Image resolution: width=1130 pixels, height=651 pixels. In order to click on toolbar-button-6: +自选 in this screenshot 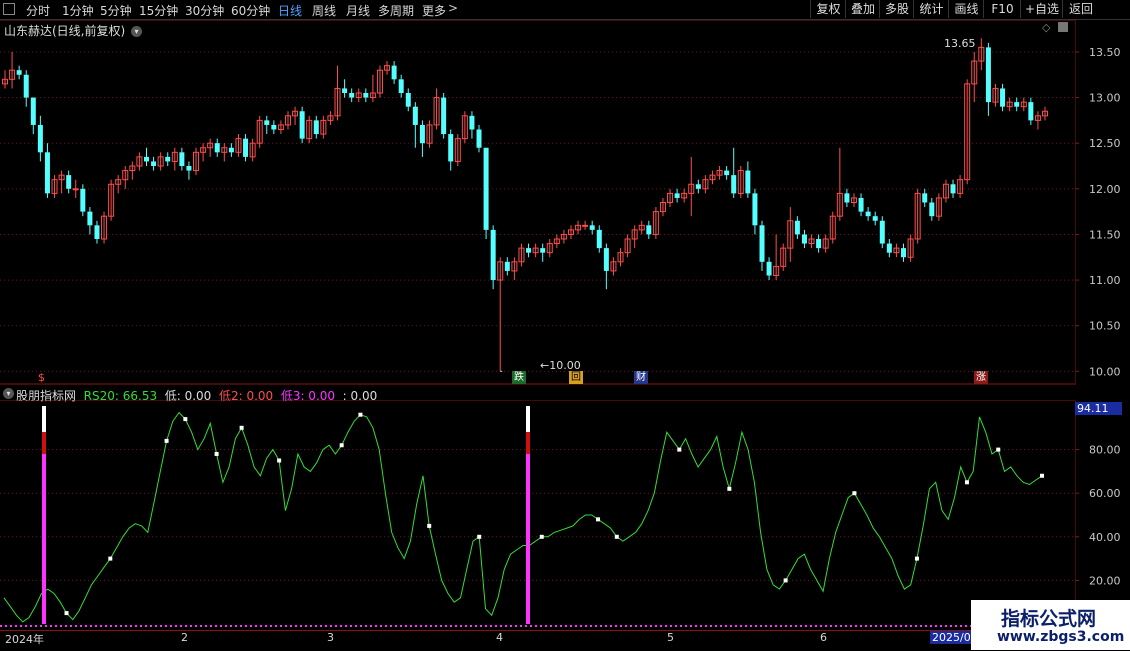, I will do `click(1041, 9)`.